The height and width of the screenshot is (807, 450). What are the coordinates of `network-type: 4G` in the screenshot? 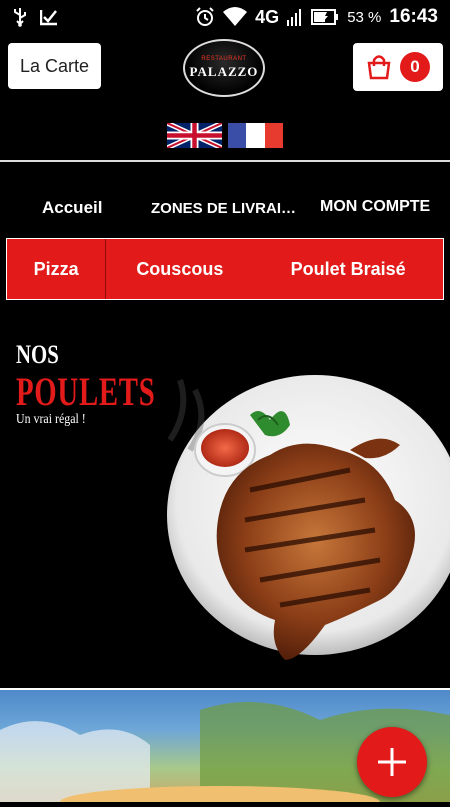 It's located at (267, 16).